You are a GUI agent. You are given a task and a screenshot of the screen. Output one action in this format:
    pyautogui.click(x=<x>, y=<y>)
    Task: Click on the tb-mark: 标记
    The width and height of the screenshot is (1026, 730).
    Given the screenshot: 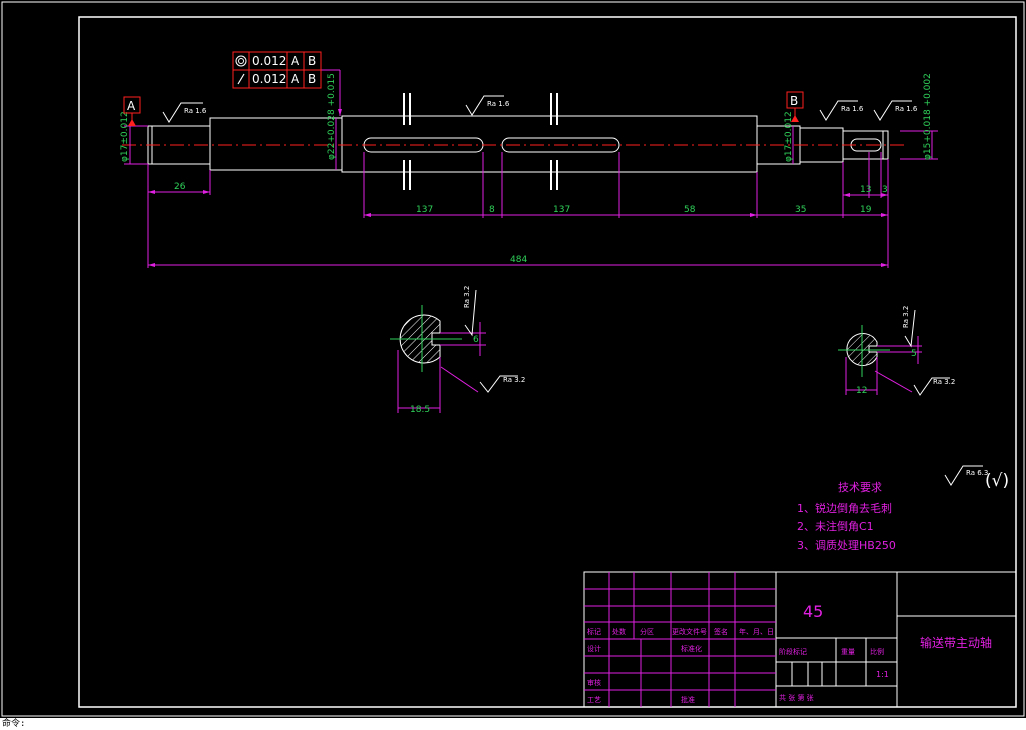 What is the action you would take?
    pyautogui.click(x=594, y=631)
    